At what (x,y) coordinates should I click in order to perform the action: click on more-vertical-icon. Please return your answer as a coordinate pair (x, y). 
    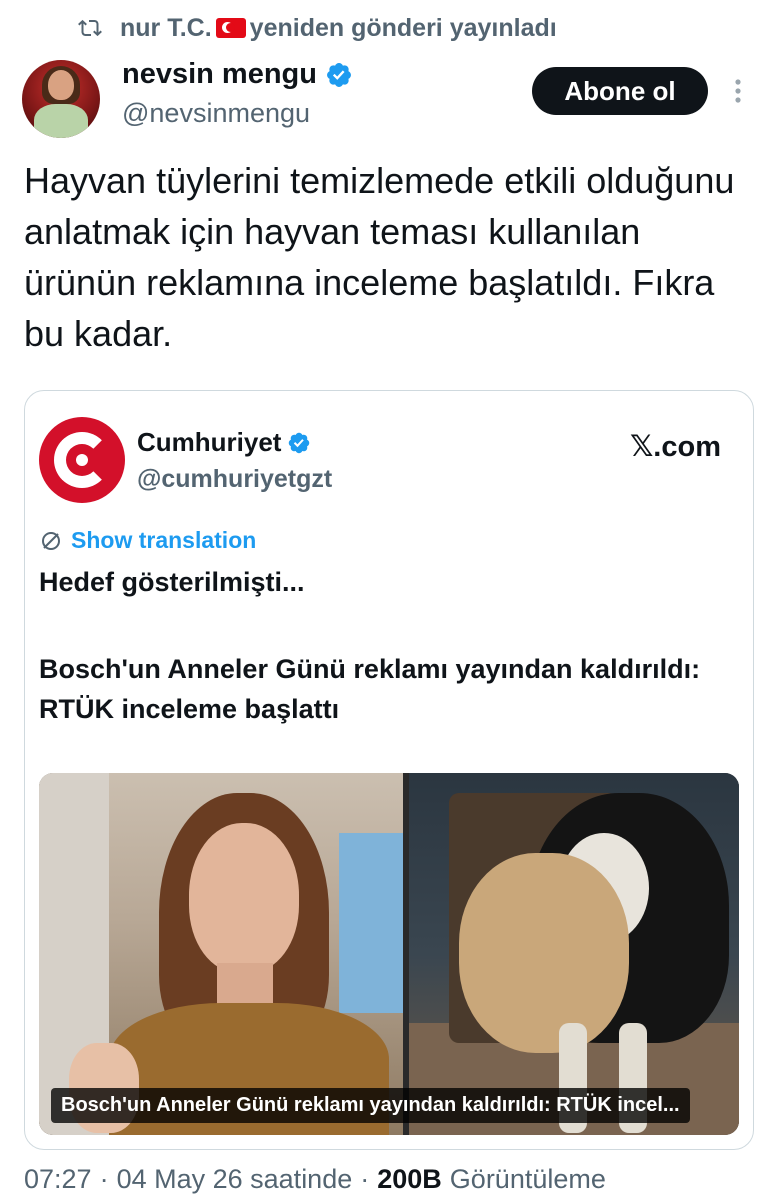
    Looking at the image, I should click on (738, 91).